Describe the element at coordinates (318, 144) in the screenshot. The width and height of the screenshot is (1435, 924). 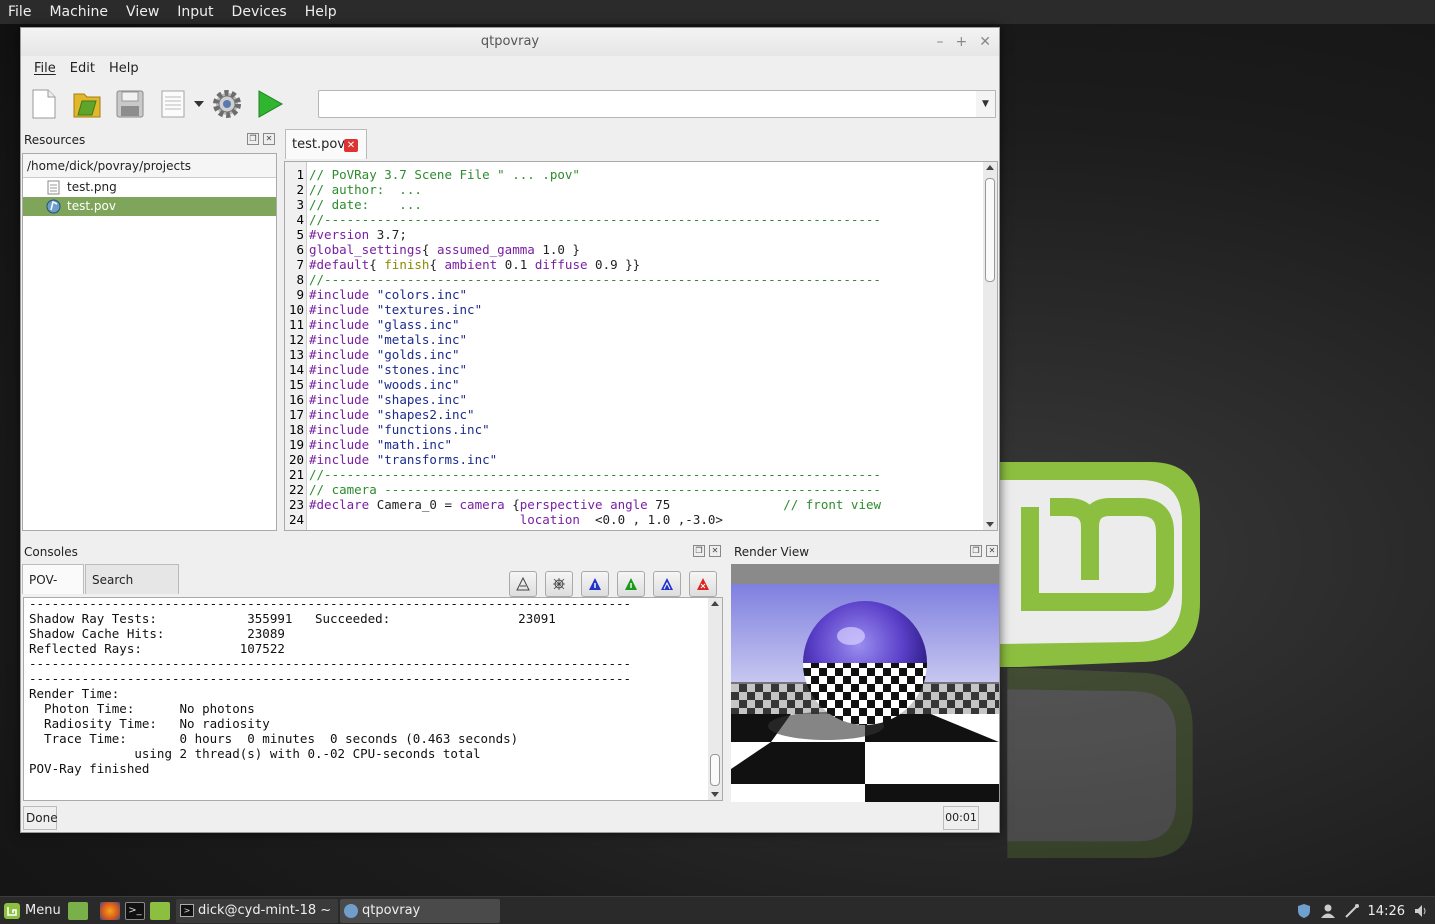
I see `tab-label: test.pov` at that location.